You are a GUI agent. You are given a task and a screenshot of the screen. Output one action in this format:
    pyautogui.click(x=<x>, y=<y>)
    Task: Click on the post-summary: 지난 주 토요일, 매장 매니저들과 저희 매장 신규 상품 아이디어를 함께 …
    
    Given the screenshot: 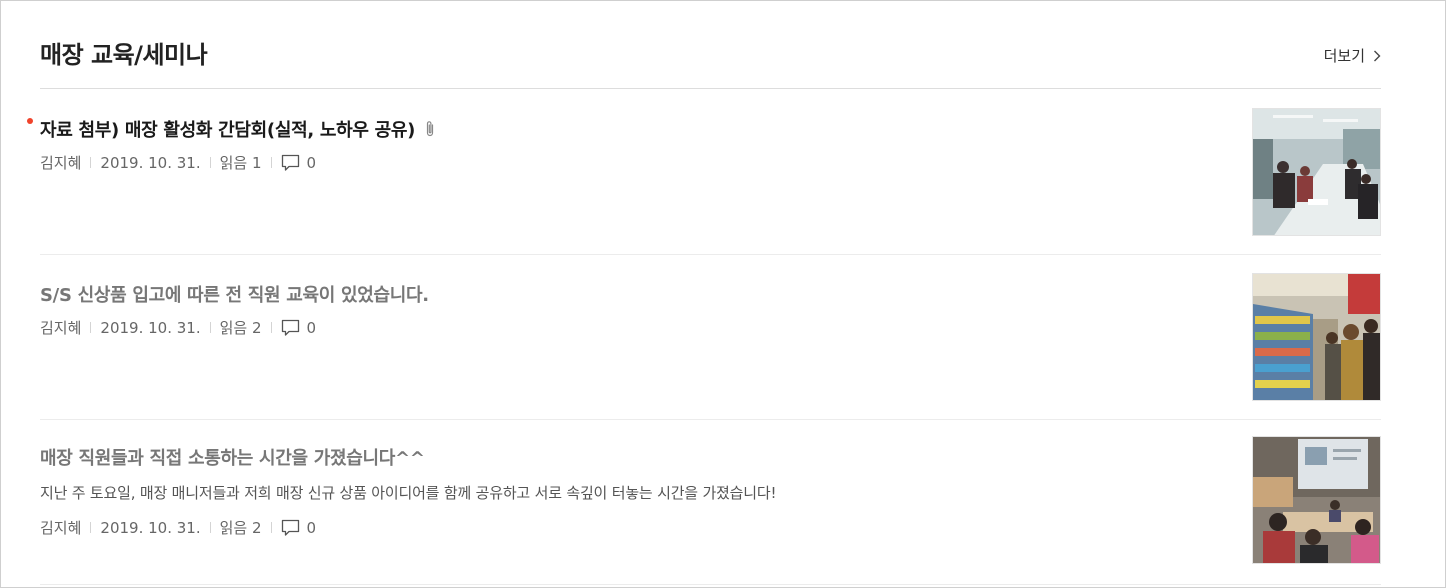 What is the action you would take?
    pyautogui.click(x=408, y=492)
    